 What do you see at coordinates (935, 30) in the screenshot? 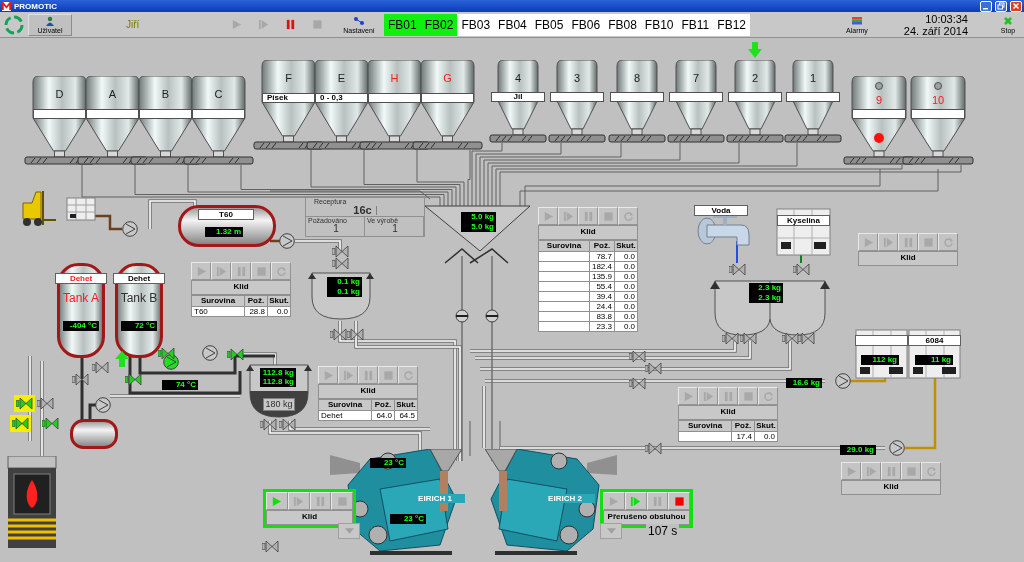
I see `clock-date: 24. září 2014` at bounding box center [935, 30].